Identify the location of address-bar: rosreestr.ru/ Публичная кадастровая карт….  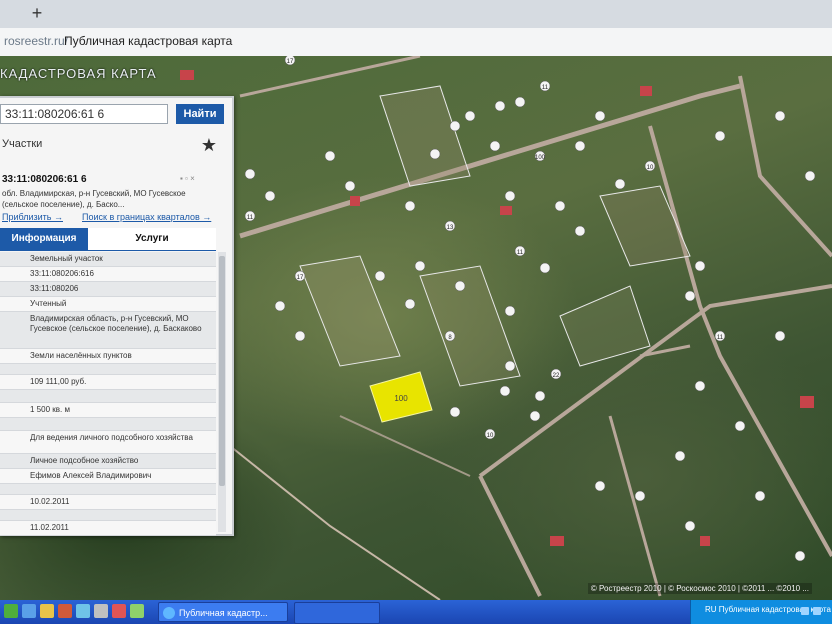
(416, 42).